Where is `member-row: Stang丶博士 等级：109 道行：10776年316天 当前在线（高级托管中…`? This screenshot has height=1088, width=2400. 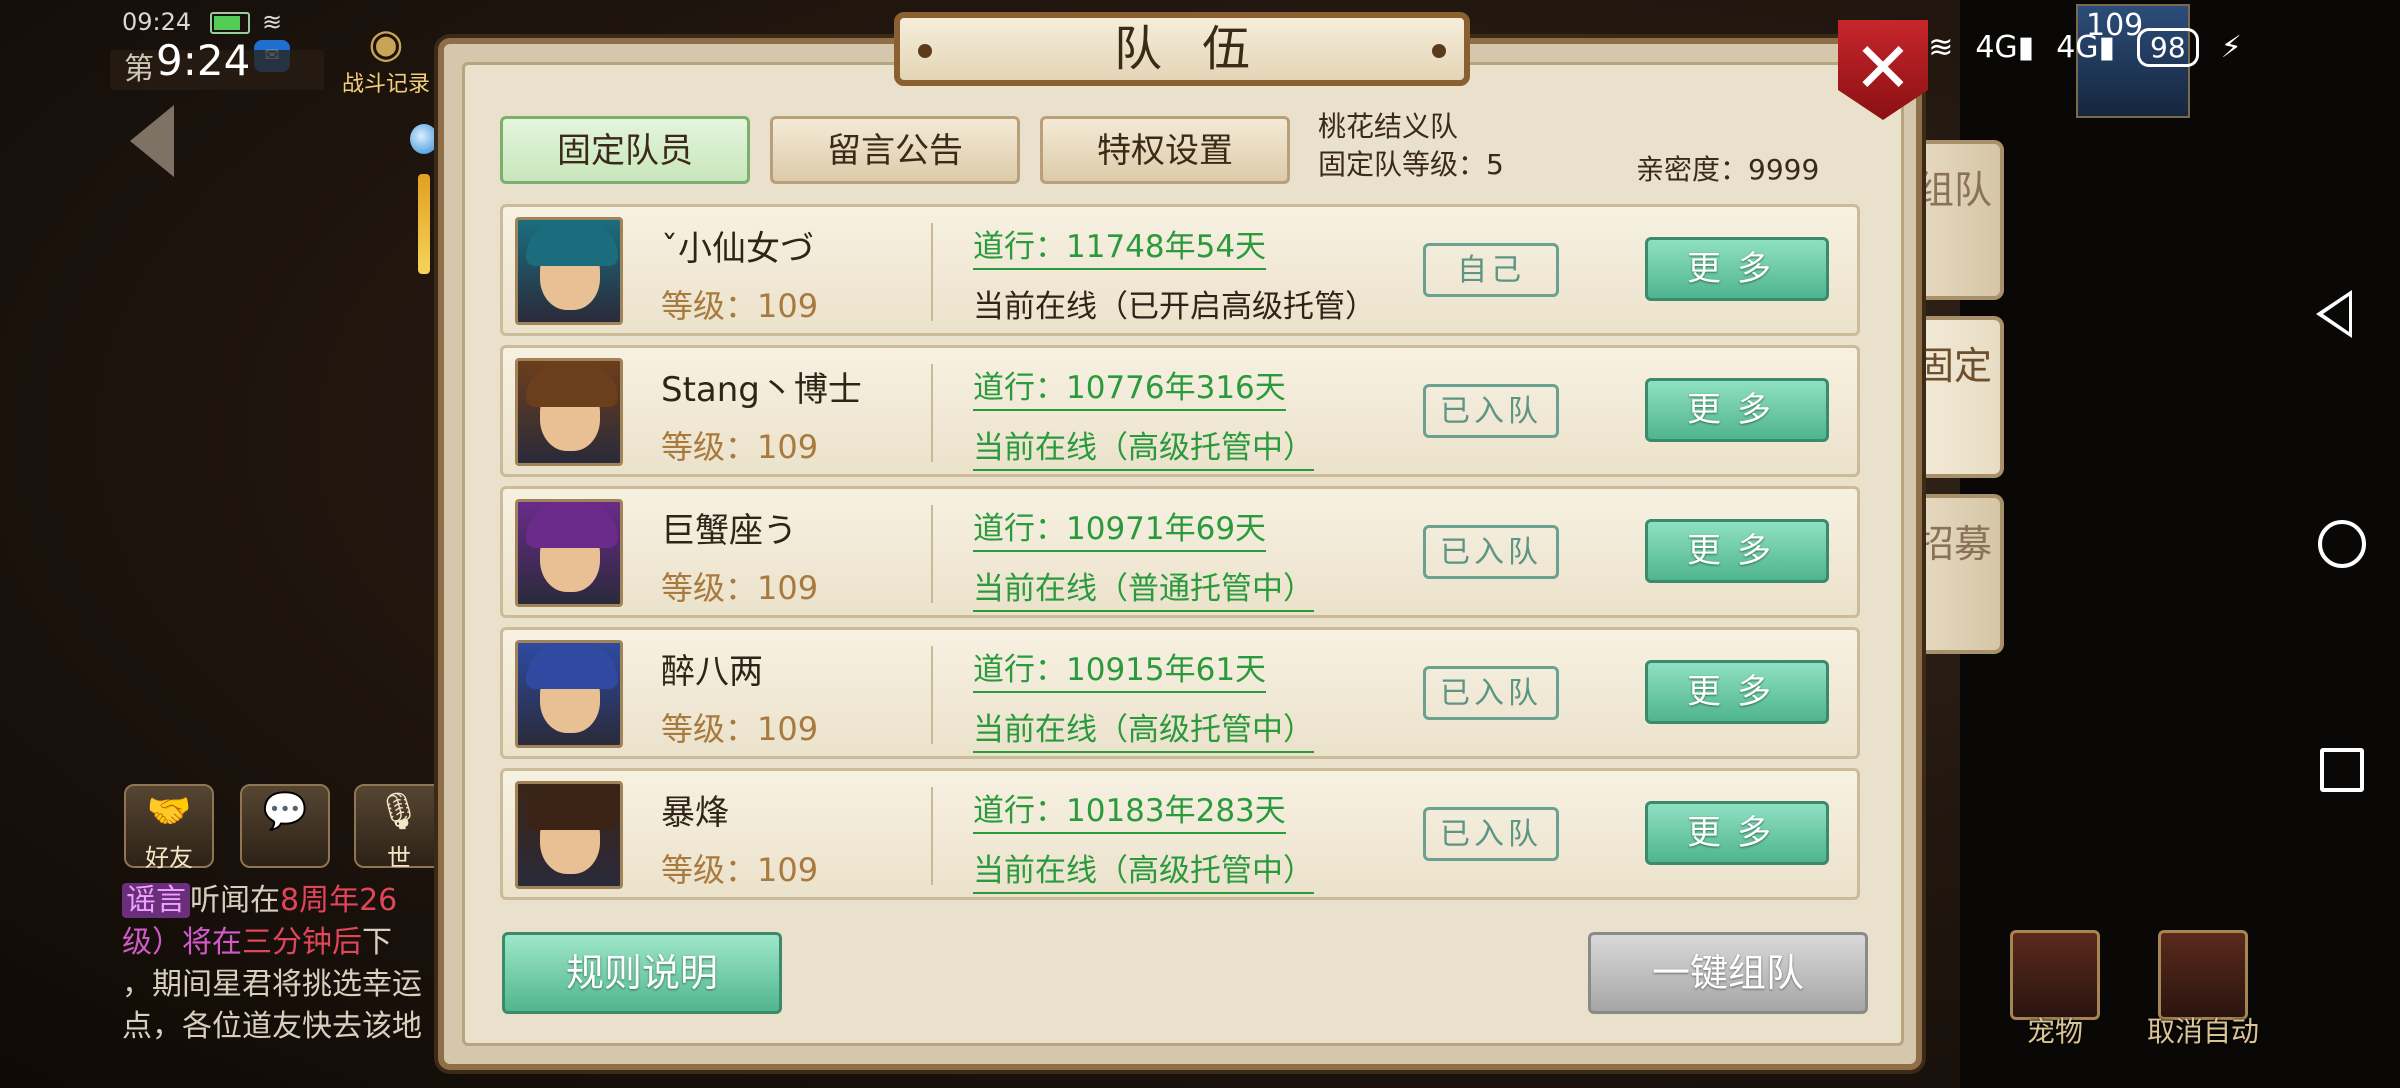 member-row: Stang丶博士 等级：109 道行：10776年316天 当前在线（高级托管中… is located at coordinates (1180, 411).